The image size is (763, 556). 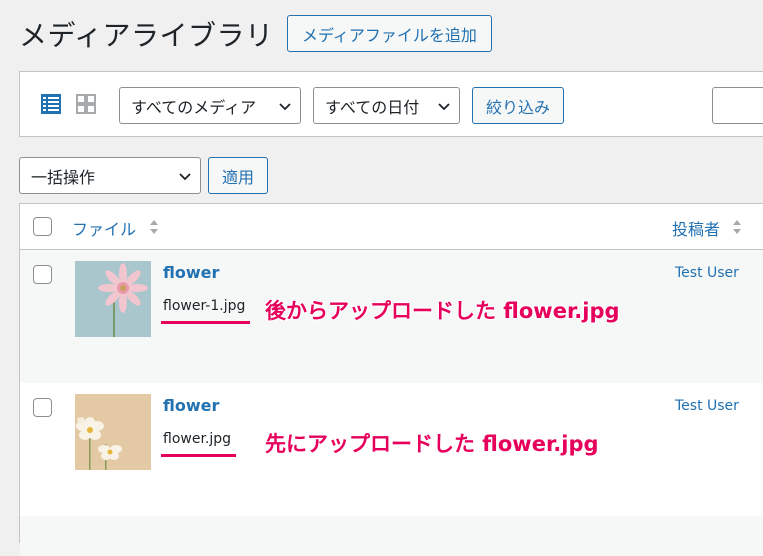 I want to click on list-view-icon, so click(x=51, y=104).